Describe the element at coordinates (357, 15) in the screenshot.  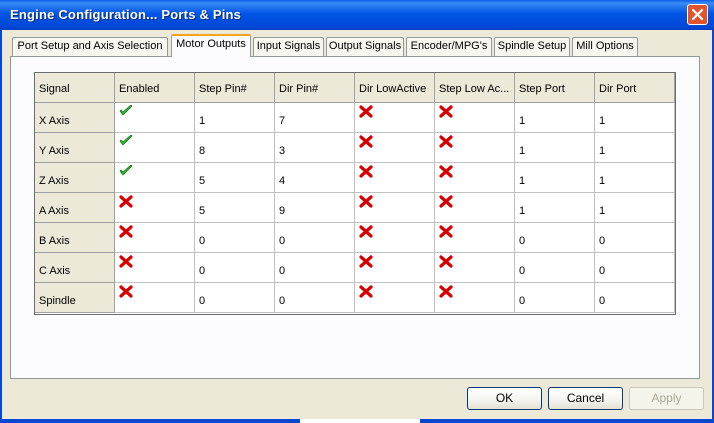
I see `title-bar: Engine Configuration... Ports & Pins` at that location.